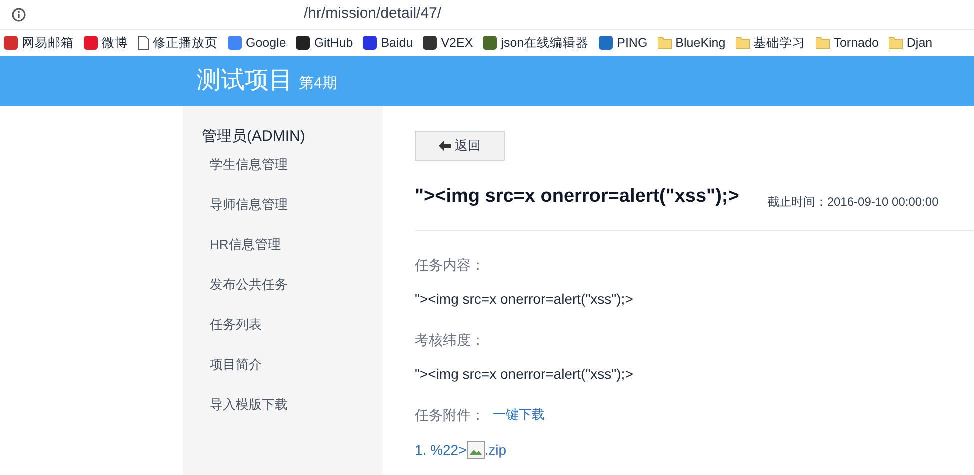 This screenshot has width=974, height=475. I want to click on bookmark: Tornado, so click(847, 43).